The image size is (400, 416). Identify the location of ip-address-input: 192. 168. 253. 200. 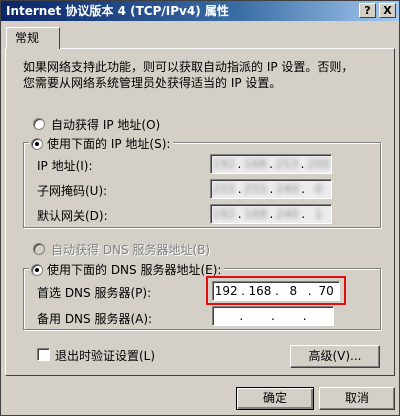
(271, 164).